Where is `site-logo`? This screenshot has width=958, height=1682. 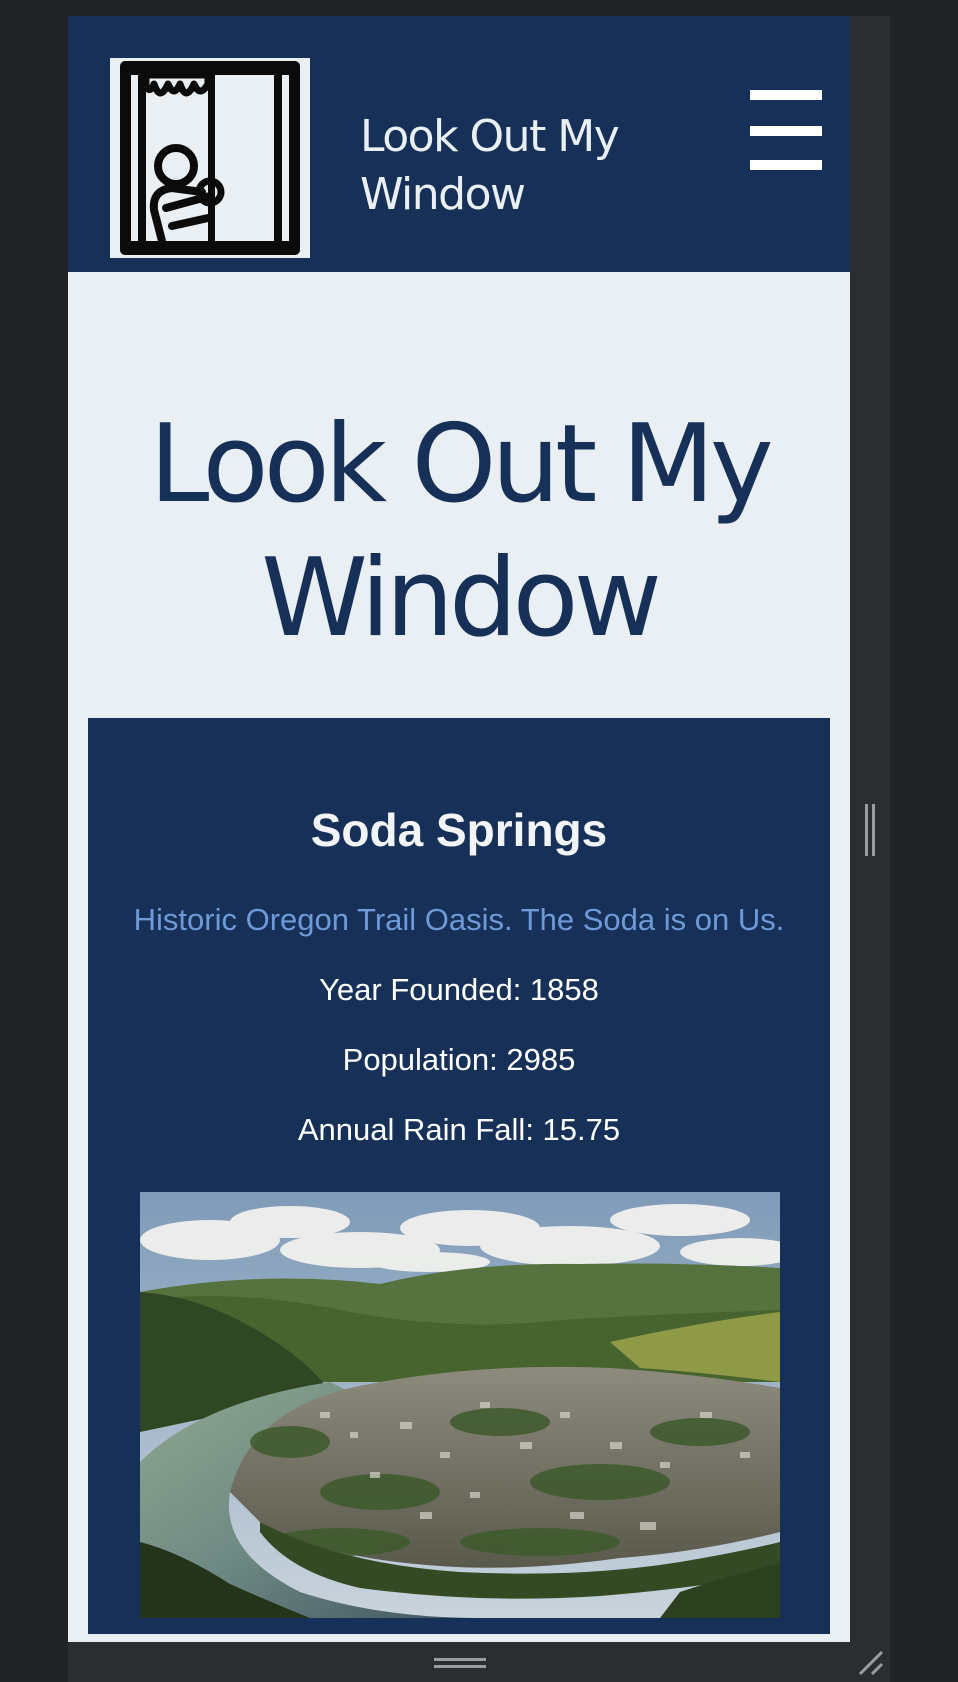
site-logo is located at coordinates (210, 158).